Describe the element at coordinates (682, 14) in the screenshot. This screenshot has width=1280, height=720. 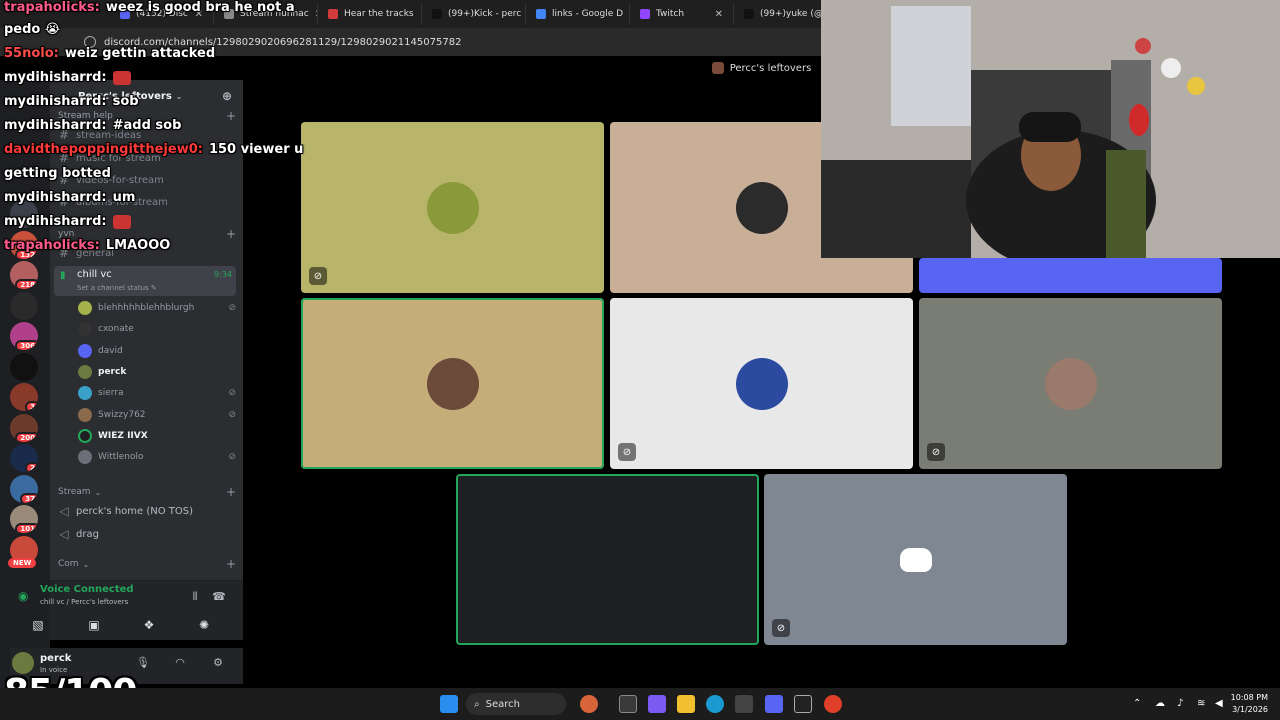
I see `browser-tab: Twitch ✕` at that location.